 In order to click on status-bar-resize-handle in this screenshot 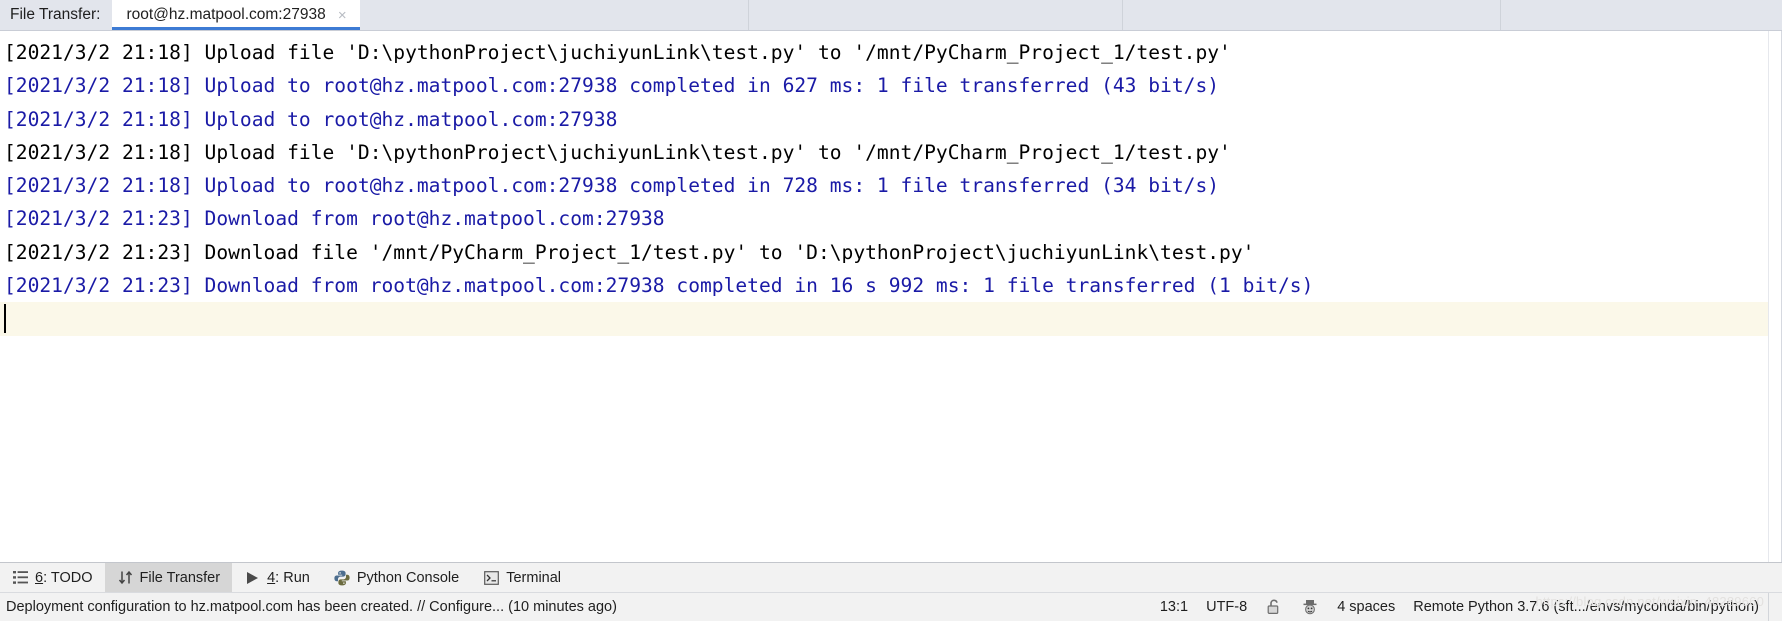, I will do `click(1775, 607)`.